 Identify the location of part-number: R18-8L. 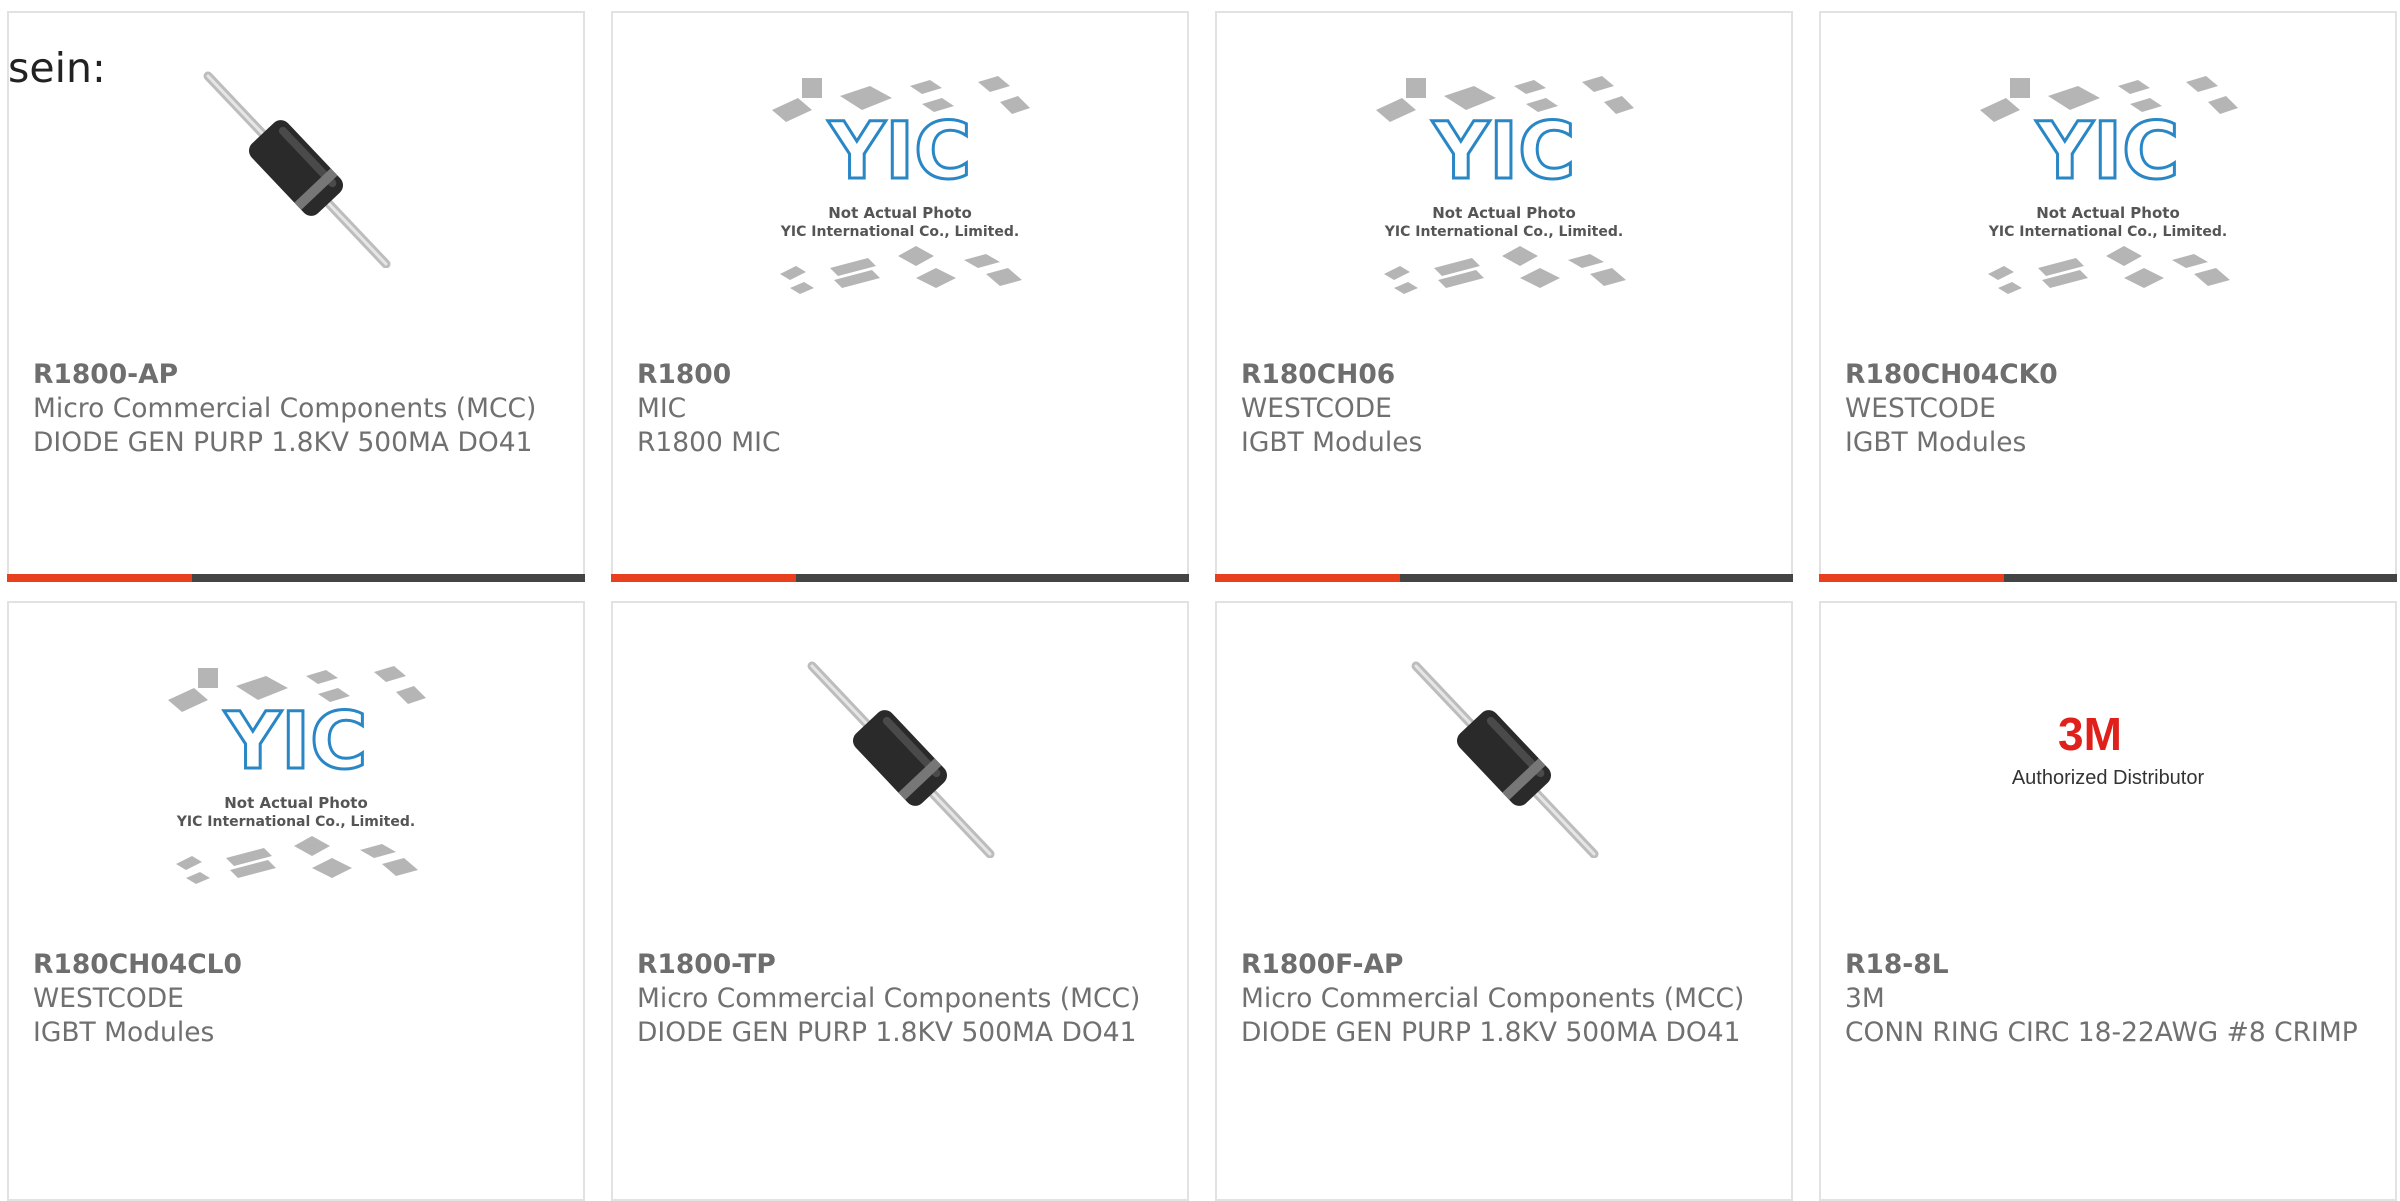
(2114, 965).